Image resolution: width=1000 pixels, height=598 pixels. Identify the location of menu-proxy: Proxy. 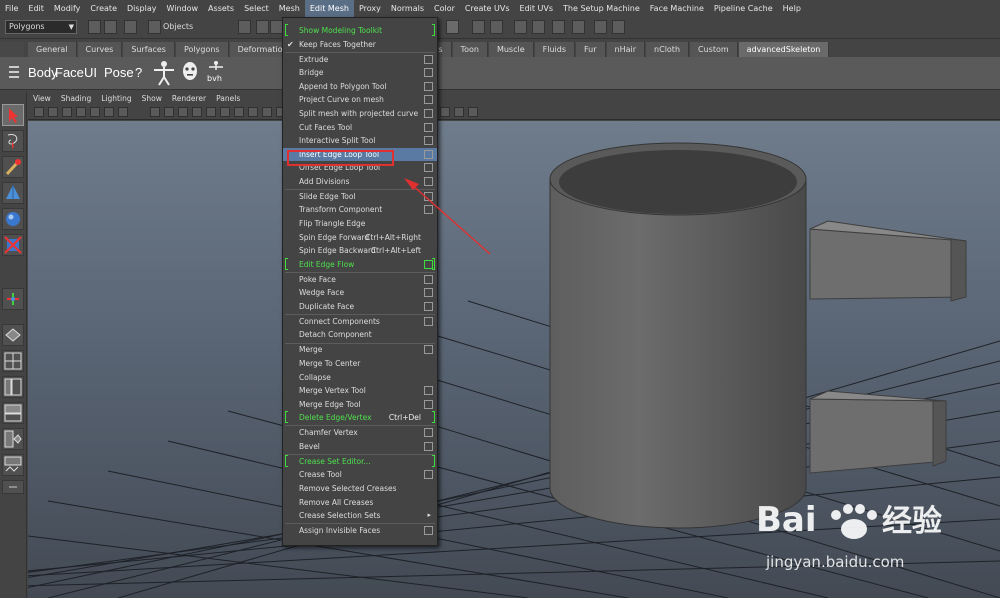
(370, 8).